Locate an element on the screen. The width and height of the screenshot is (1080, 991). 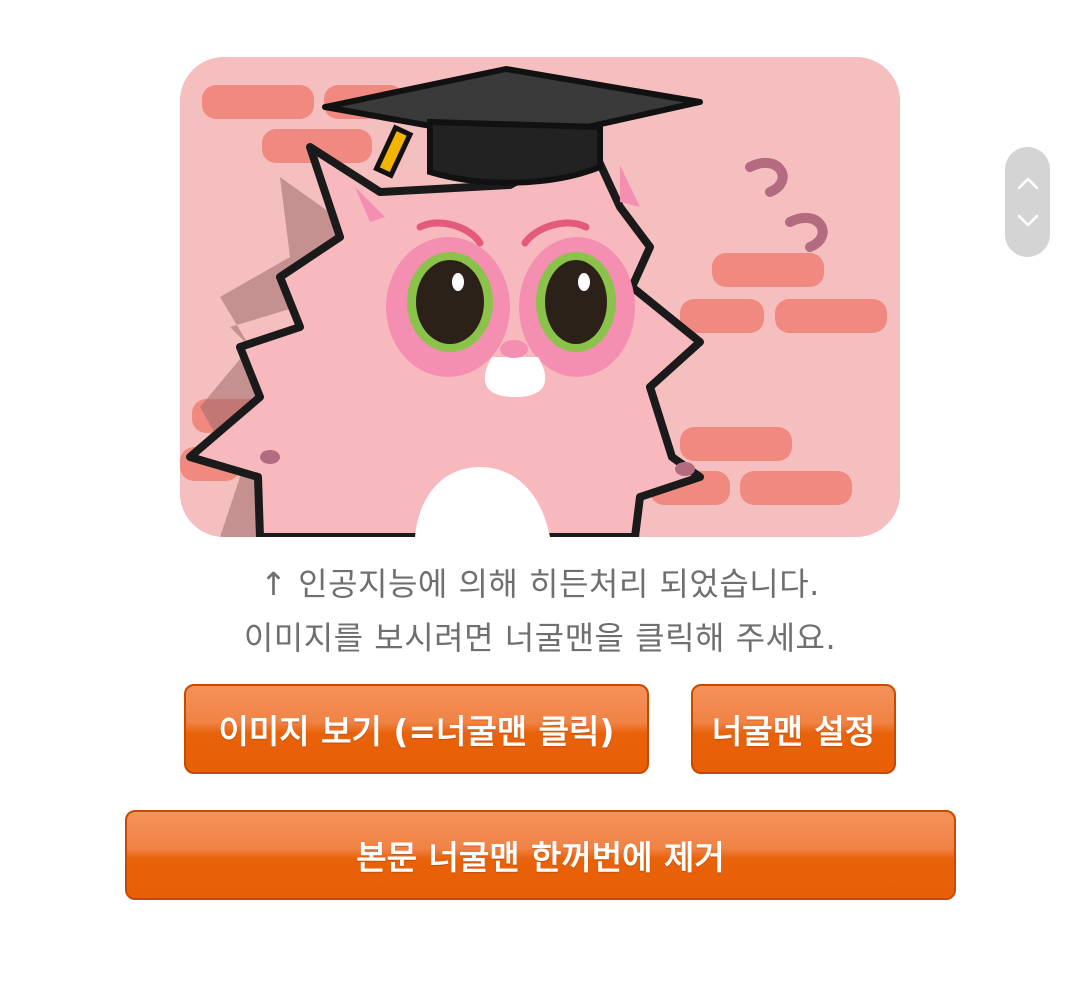
scroll-up-button is located at coordinates (1027, 183).